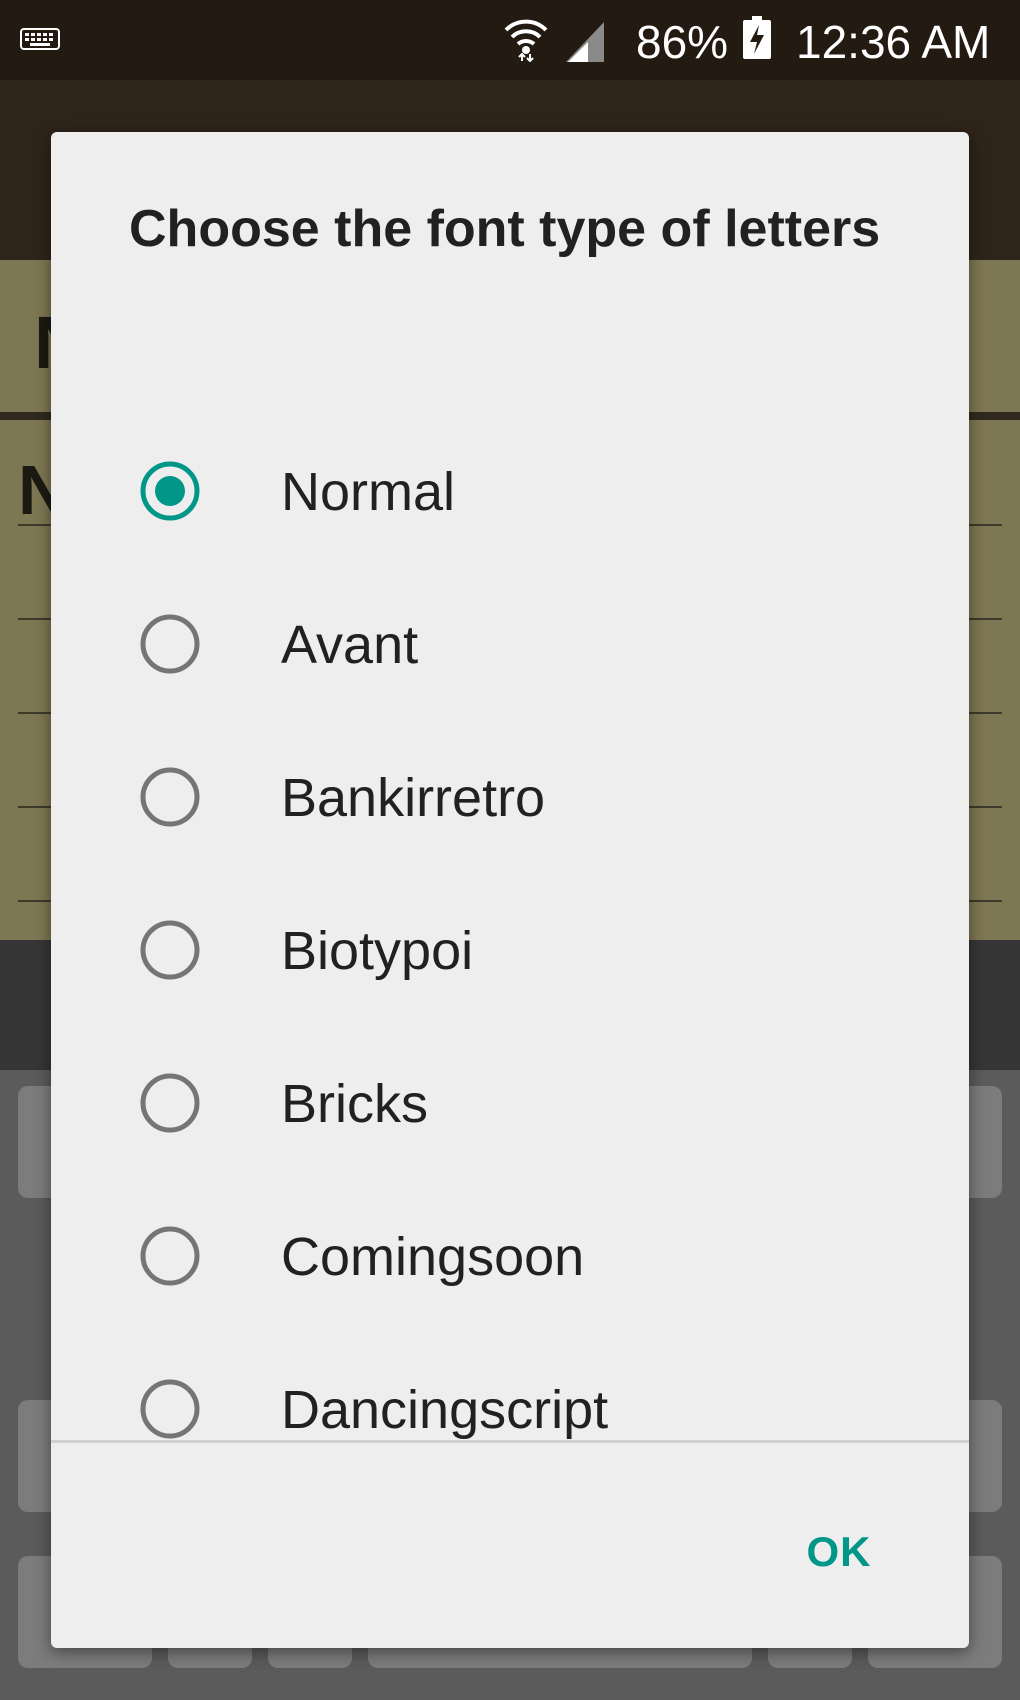 This screenshot has width=1020, height=1700. Describe the element at coordinates (519, 950) in the screenshot. I see `option-biotypoi: Biotypoi` at that location.